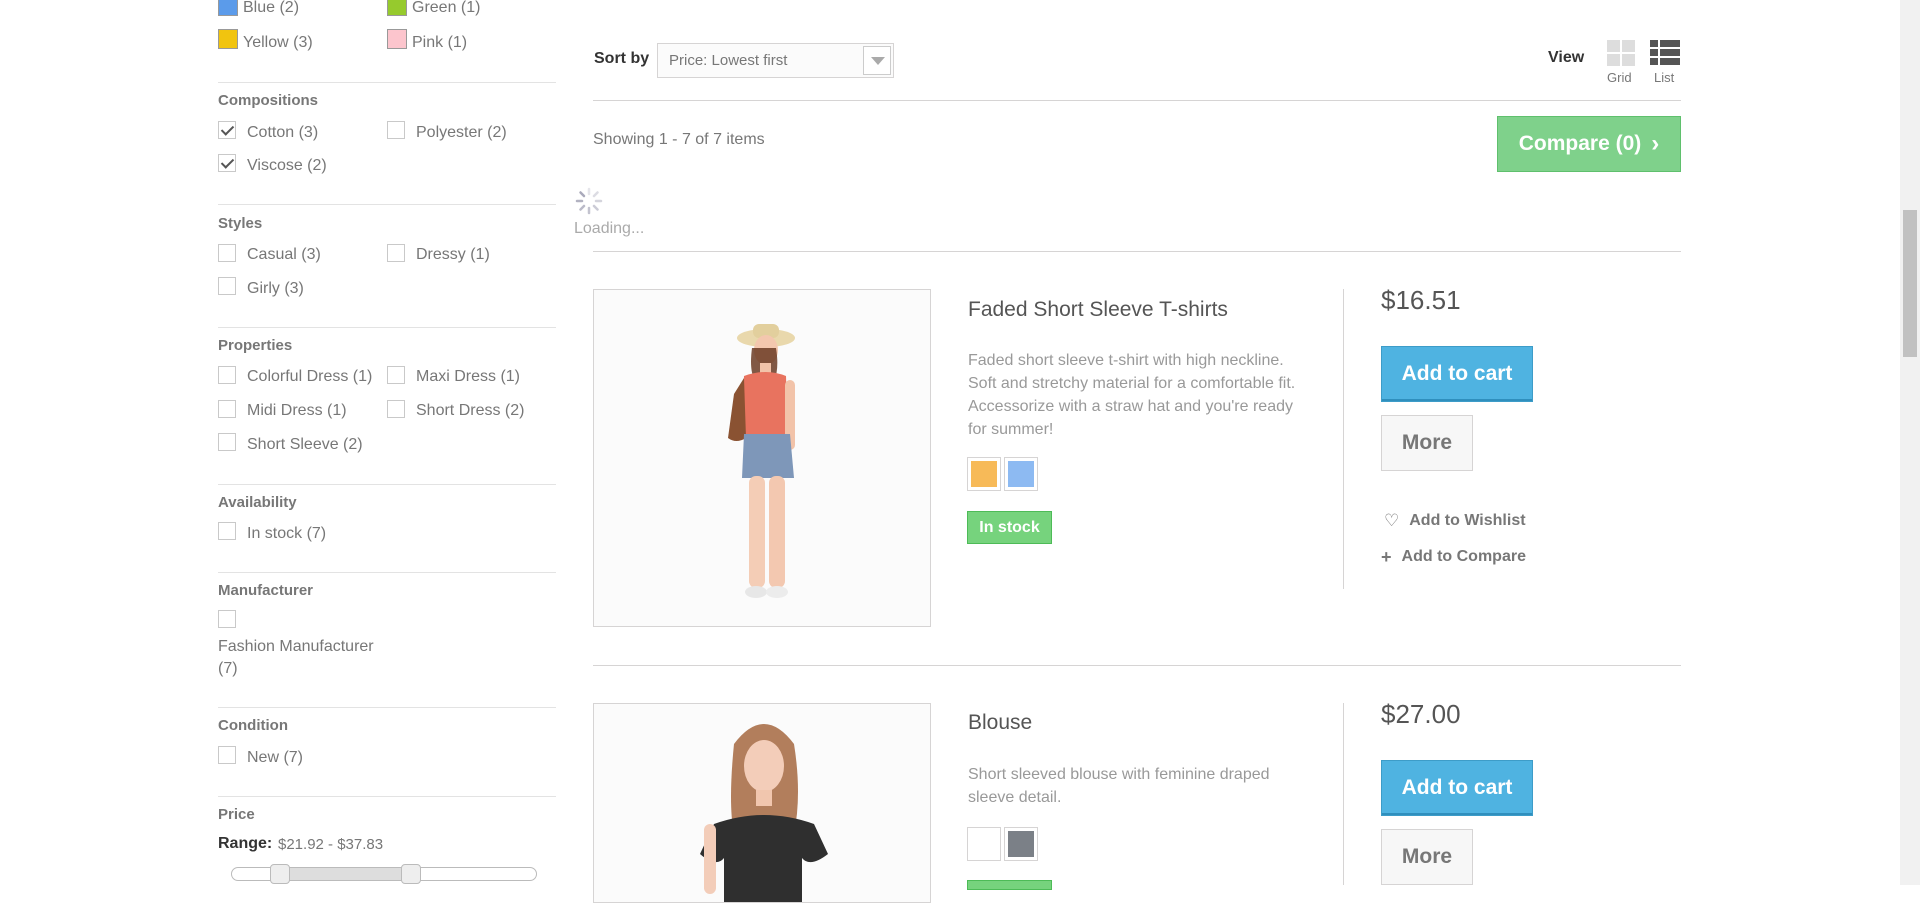  Describe the element at coordinates (286, 534) in the screenshot. I see `filter-in-stock-label: In stock (7)` at that location.